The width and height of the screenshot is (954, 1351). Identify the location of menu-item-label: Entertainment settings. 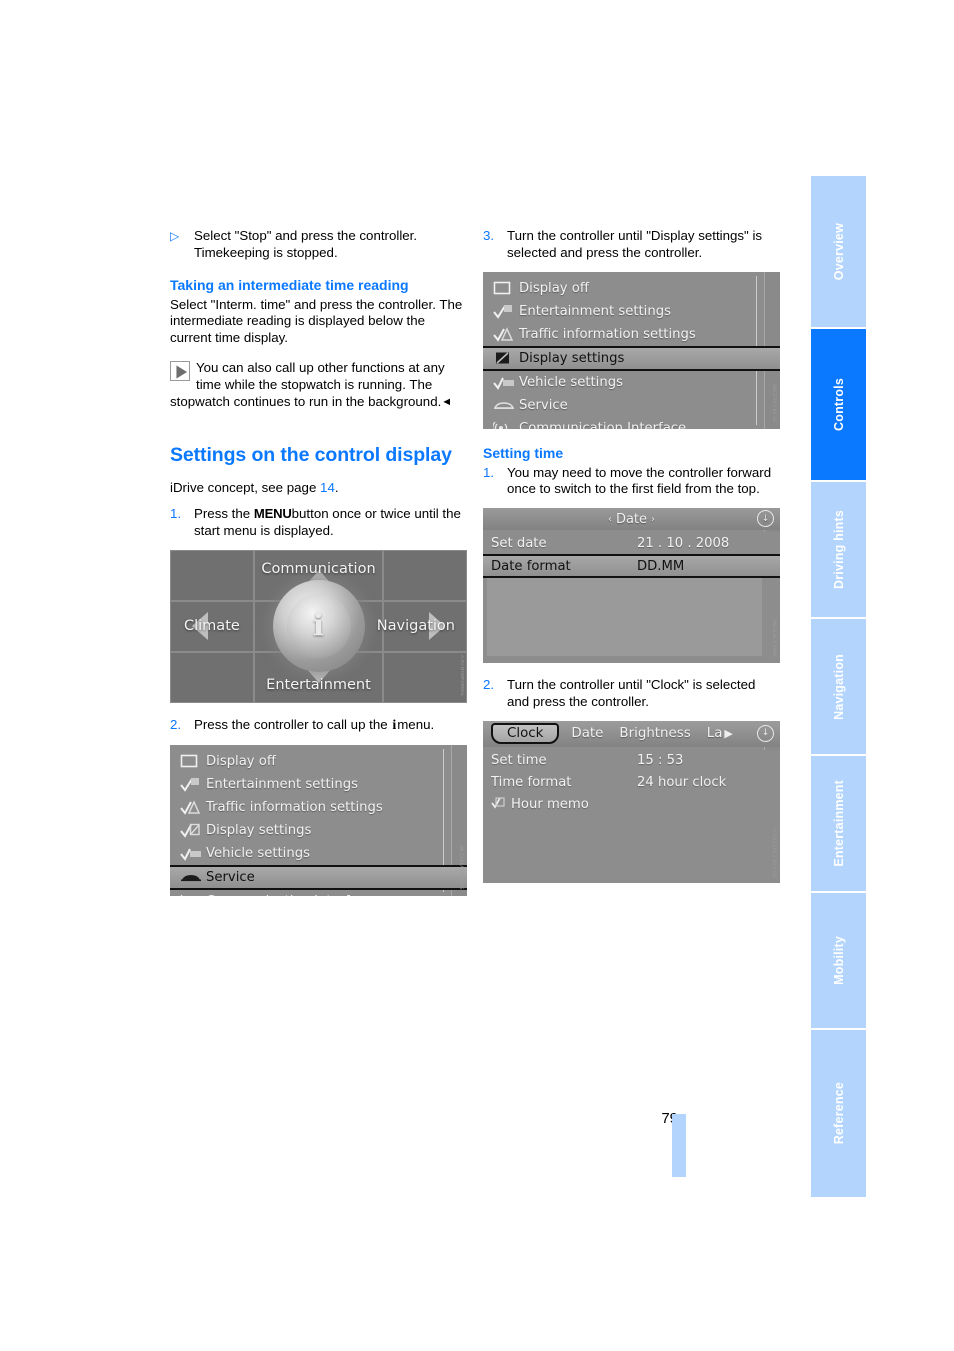
(282, 784).